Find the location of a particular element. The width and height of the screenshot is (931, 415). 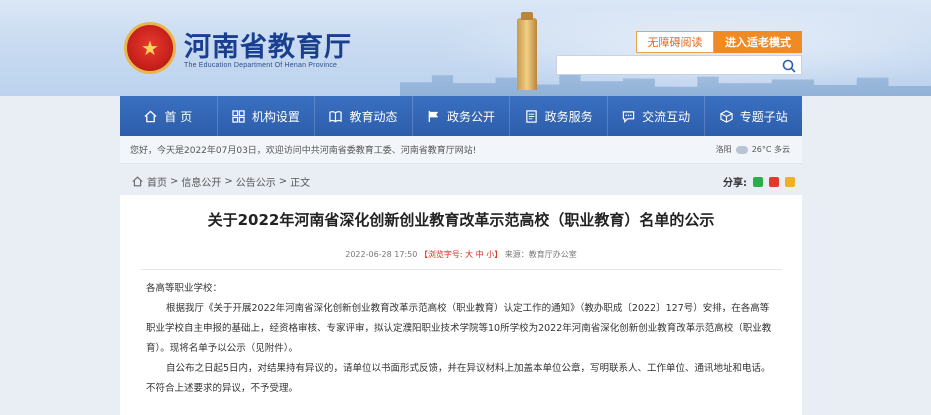

nav-item-gov-open: 政务公开 is located at coordinates (462, 116).